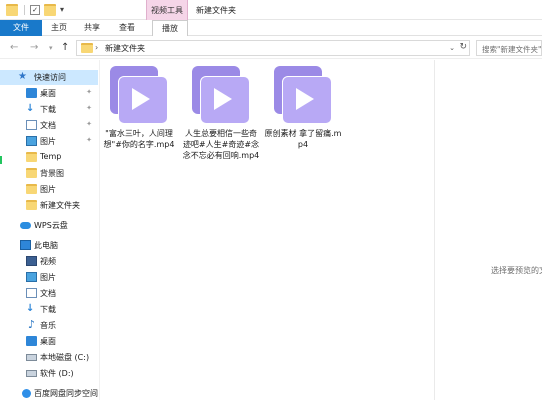  I want to click on tab-share: 共享, so click(92, 28).